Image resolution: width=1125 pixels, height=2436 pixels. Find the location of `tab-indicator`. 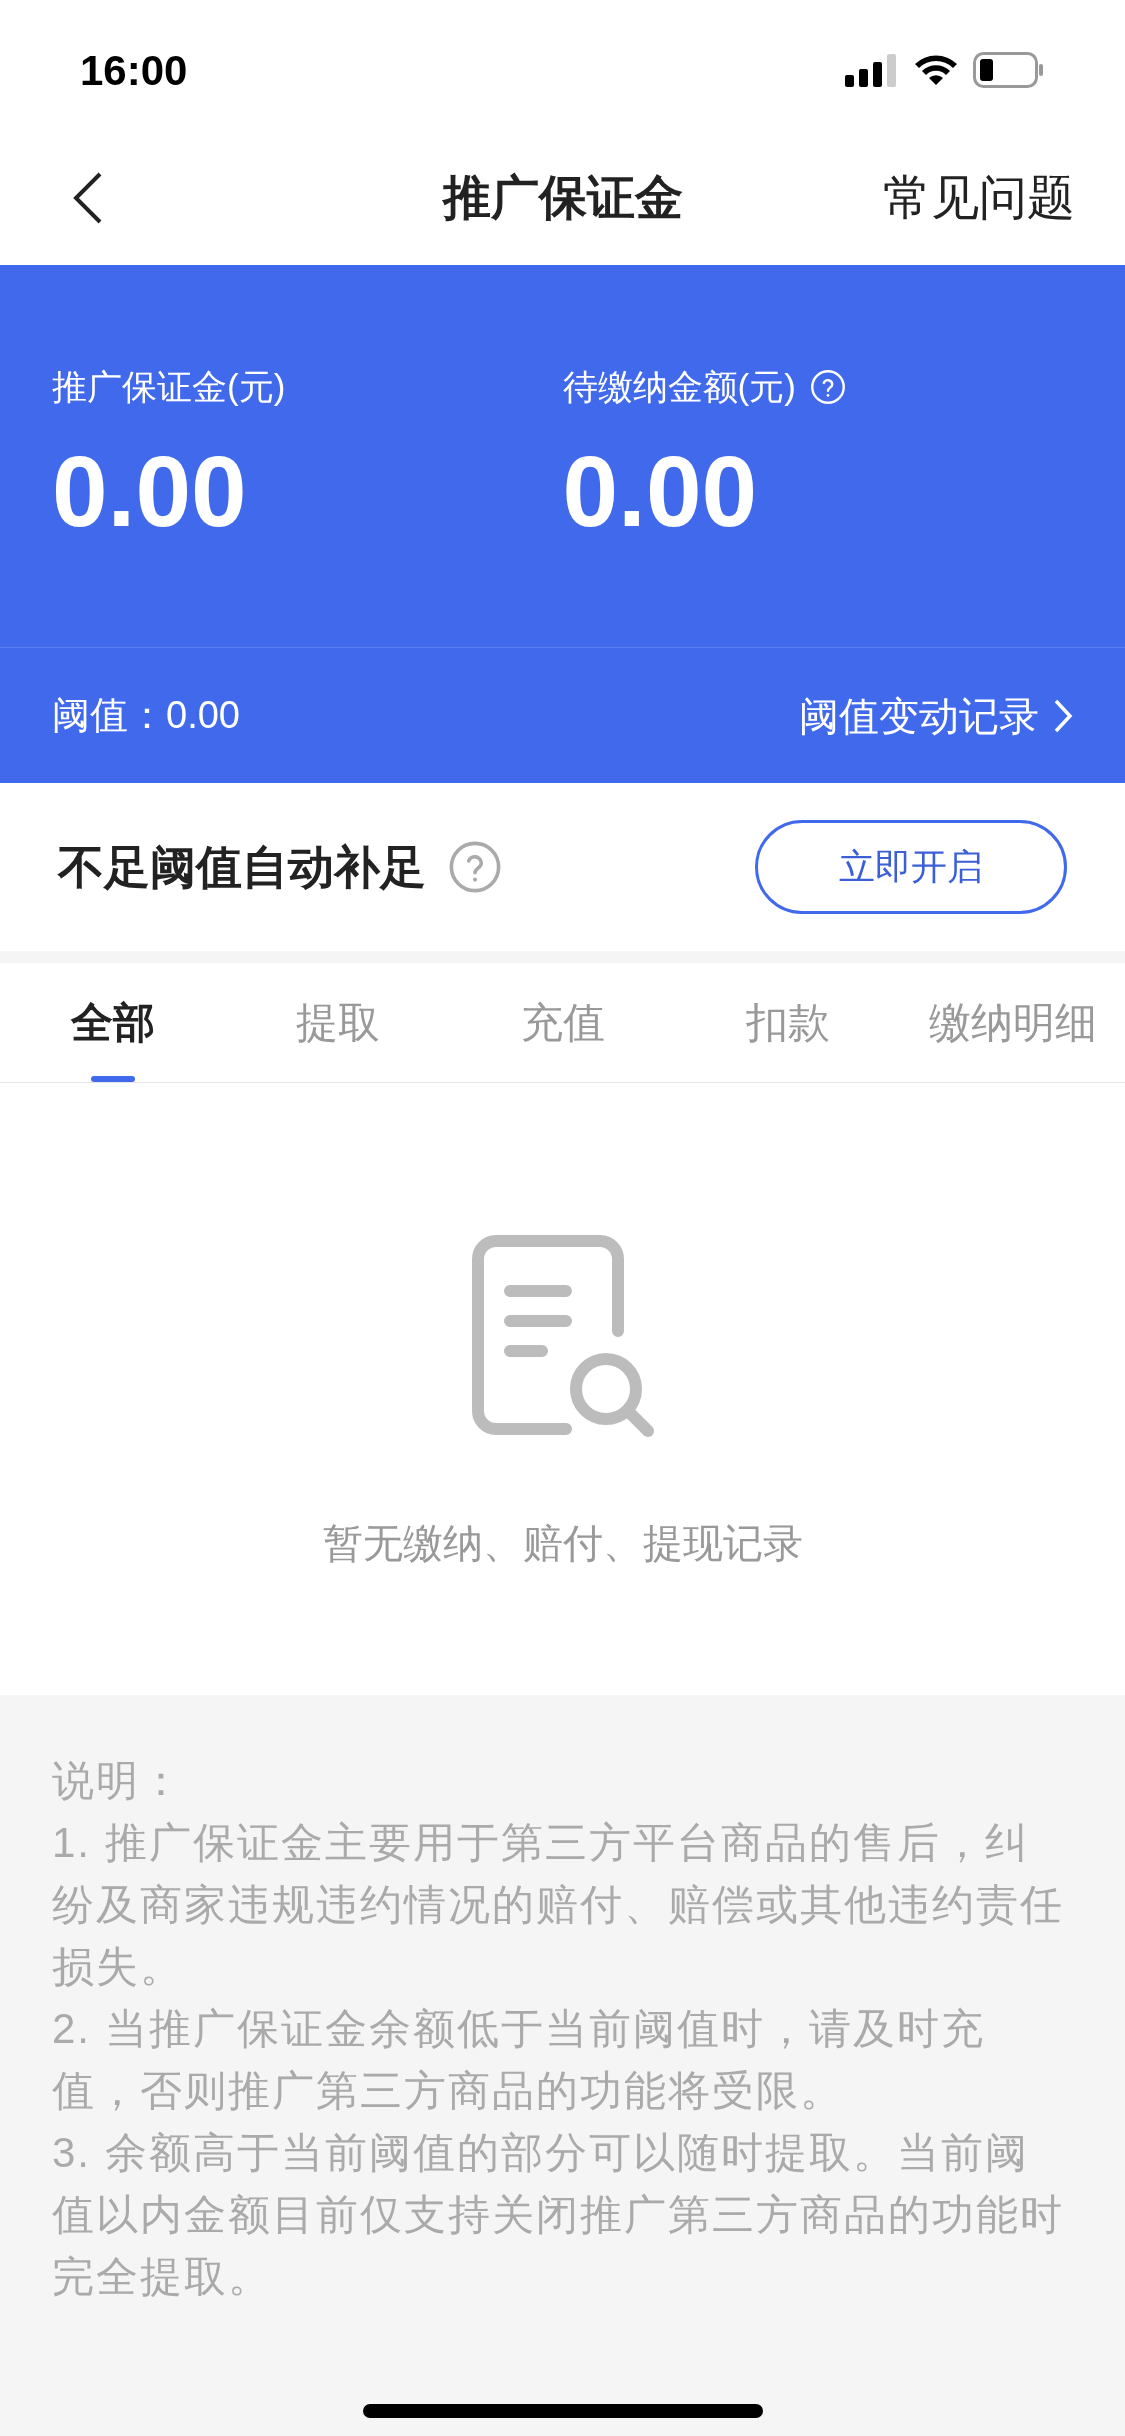

tab-indicator is located at coordinates (112, 1079).